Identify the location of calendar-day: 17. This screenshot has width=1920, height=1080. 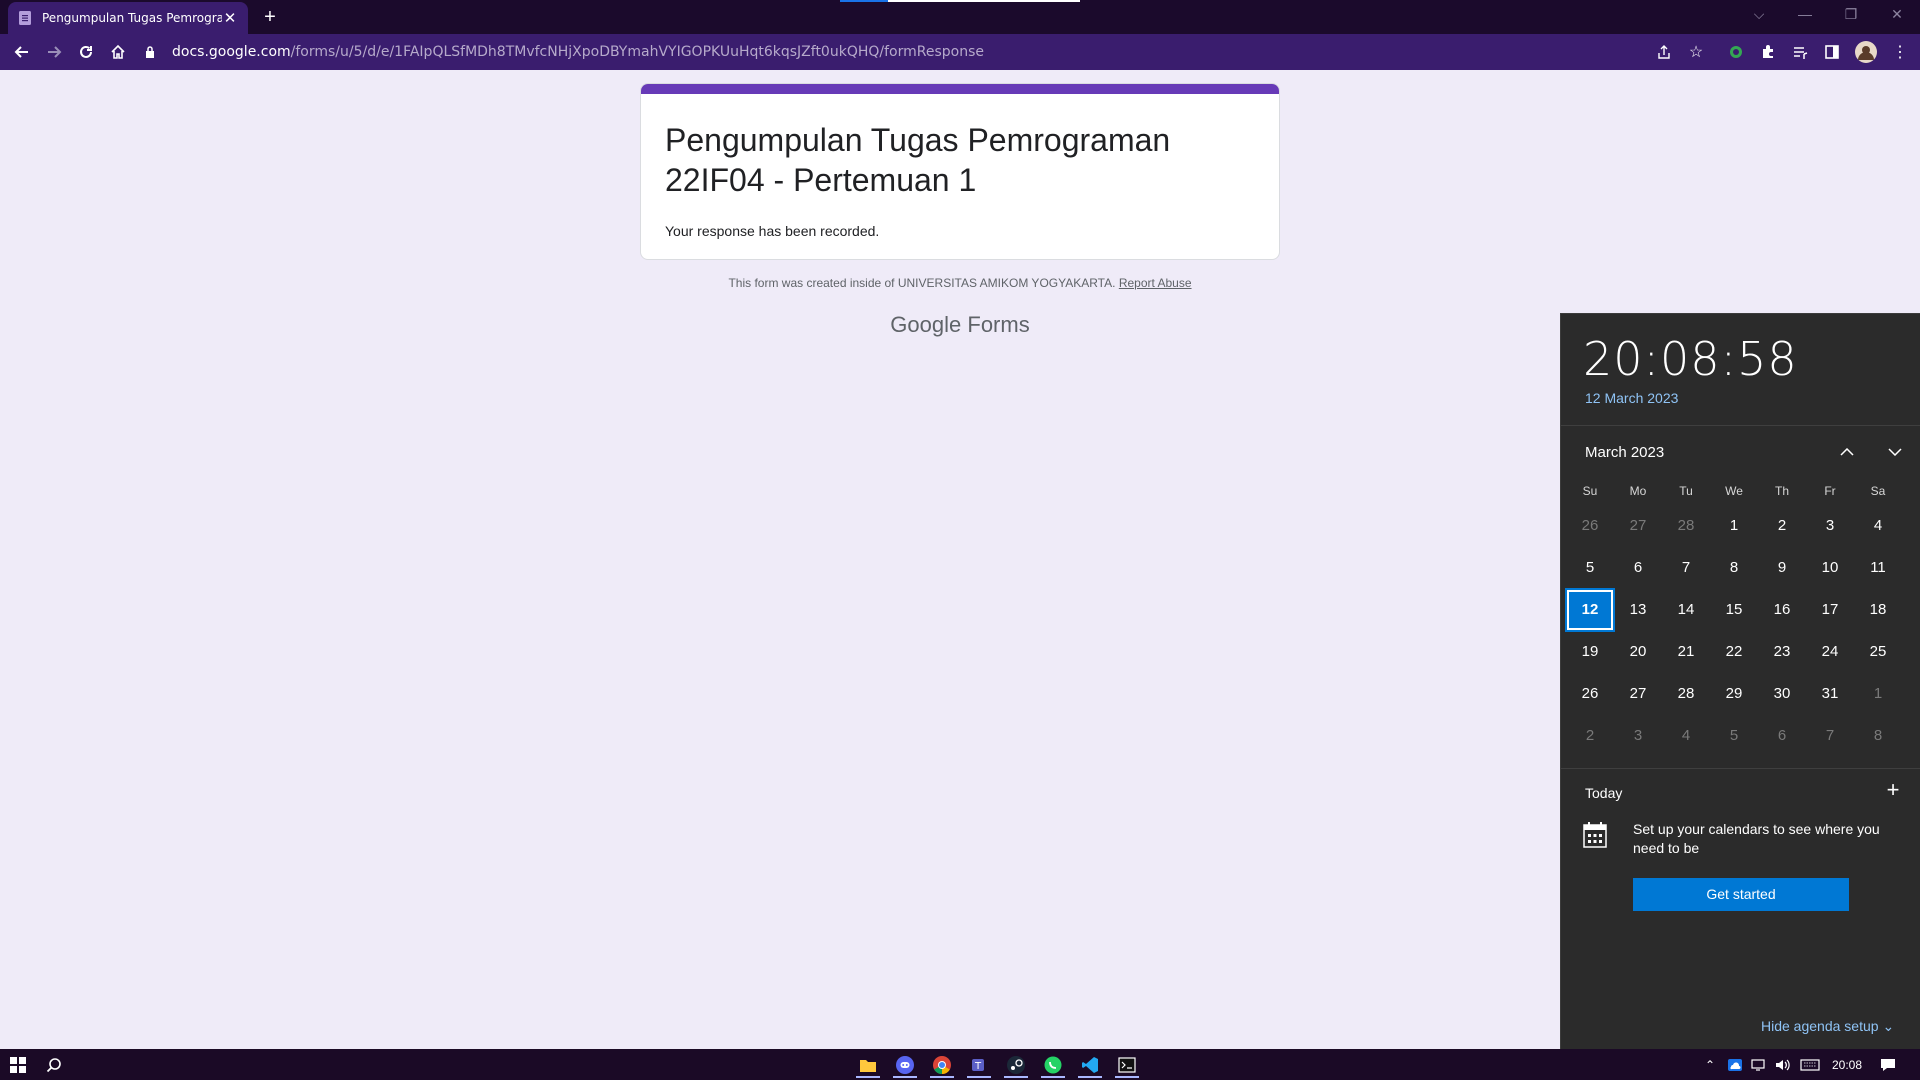
(1830, 610).